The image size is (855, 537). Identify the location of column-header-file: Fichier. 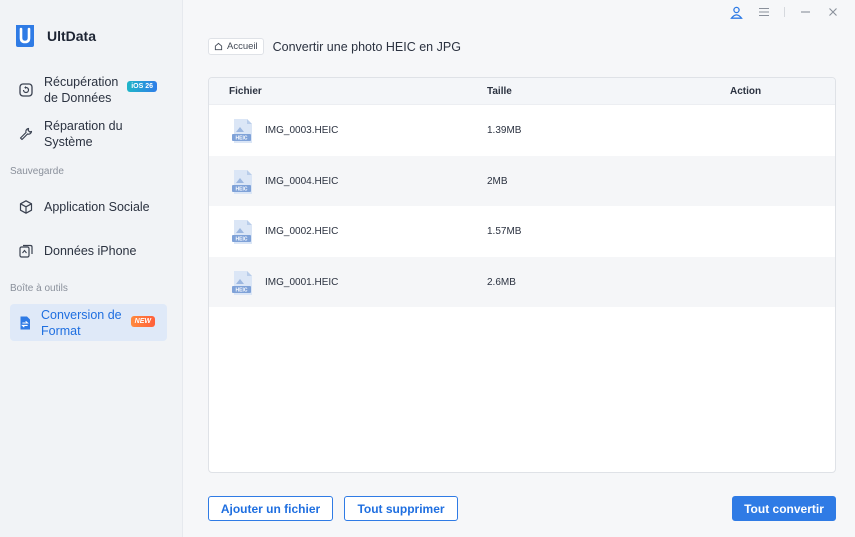
(245, 91).